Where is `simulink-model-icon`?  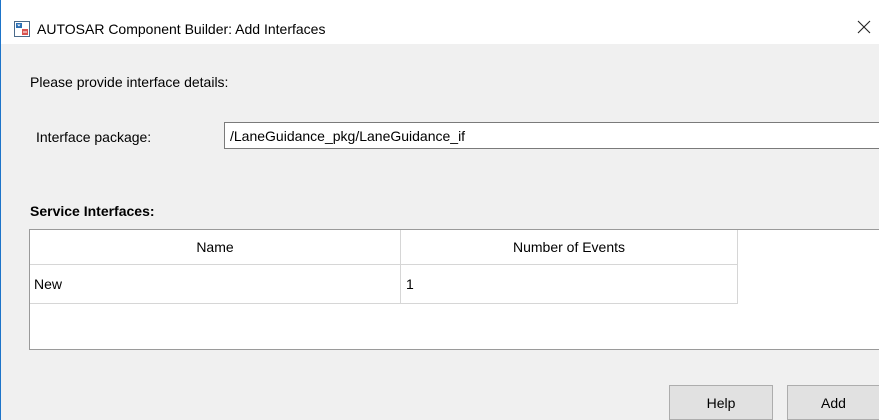 simulink-model-icon is located at coordinates (22, 29).